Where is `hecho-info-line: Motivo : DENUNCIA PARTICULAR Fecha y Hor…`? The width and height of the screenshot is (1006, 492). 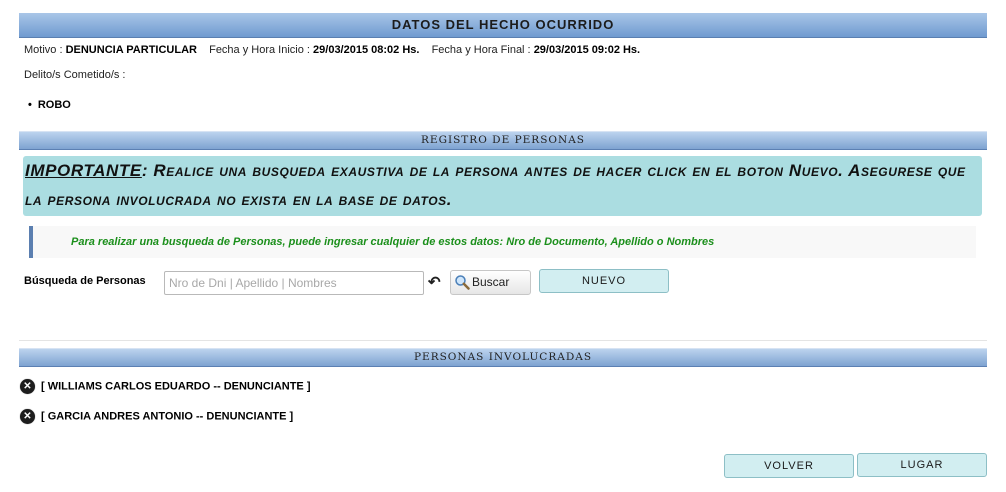 hecho-info-line: Motivo : DENUNCIA PARTICULAR Fecha y Hor… is located at coordinates (332, 50).